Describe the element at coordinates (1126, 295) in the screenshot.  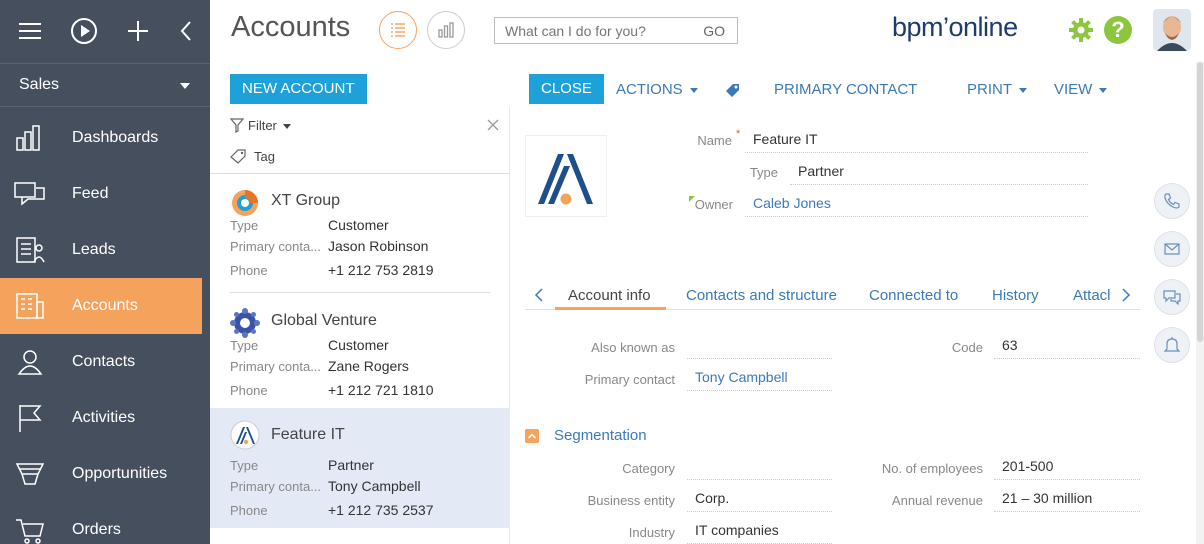
I see `chevron-right-icon` at that location.